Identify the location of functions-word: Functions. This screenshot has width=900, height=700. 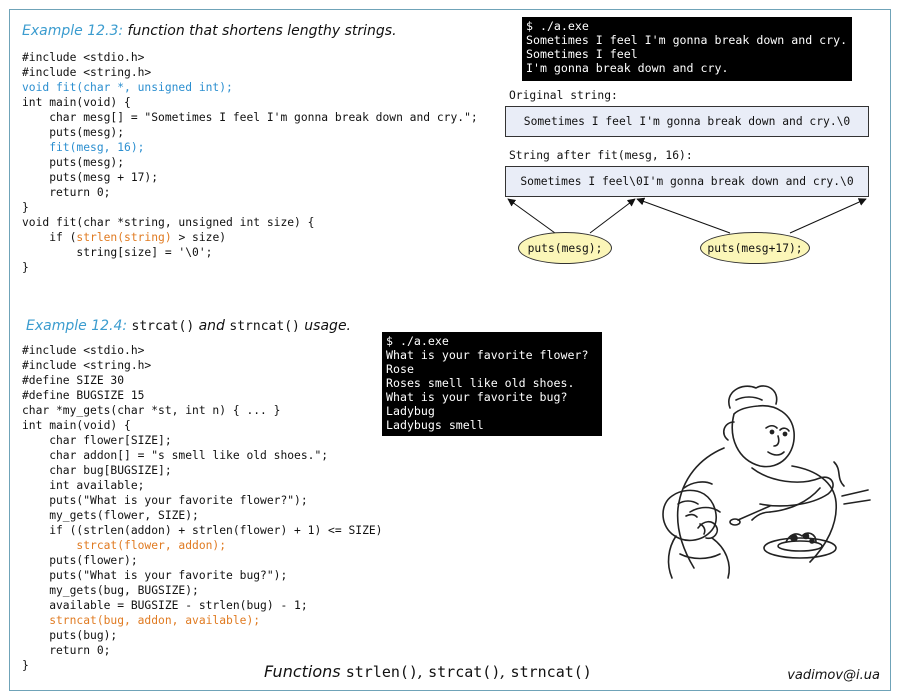
(305, 671).